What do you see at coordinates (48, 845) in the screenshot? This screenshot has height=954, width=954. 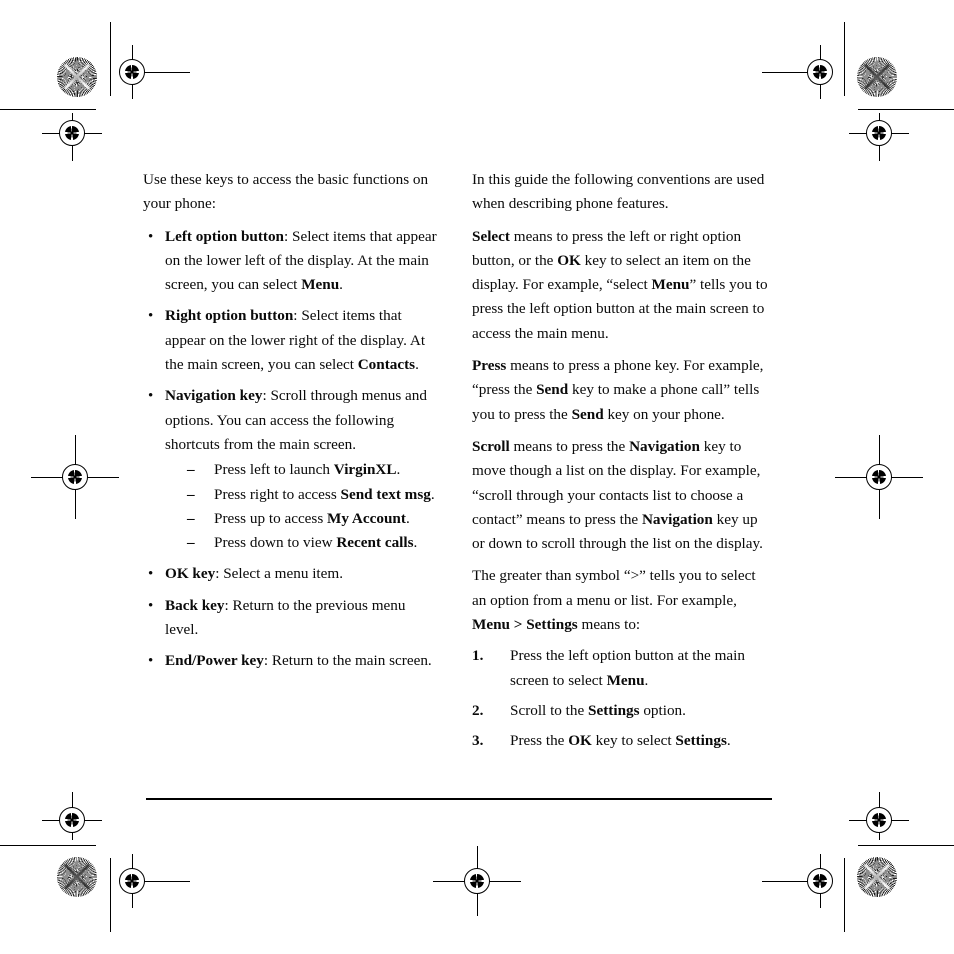 I see `trim-line-bottom-left-horizontal` at bounding box center [48, 845].